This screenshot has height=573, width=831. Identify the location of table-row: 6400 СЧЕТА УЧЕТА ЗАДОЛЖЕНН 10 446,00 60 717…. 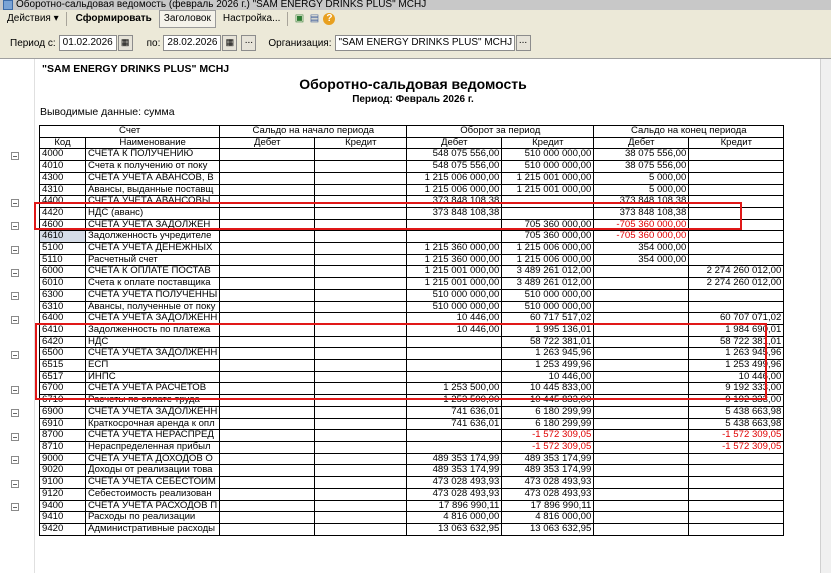
(412, 318).